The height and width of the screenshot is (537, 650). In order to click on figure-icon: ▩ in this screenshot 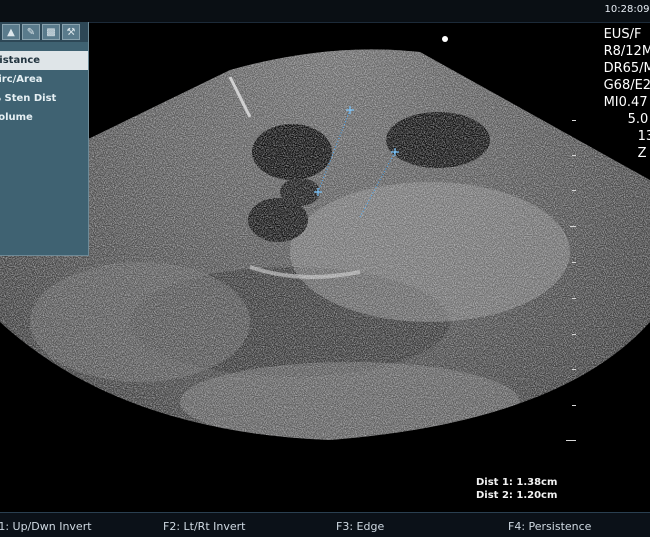, I will do `click(51, 32)`.